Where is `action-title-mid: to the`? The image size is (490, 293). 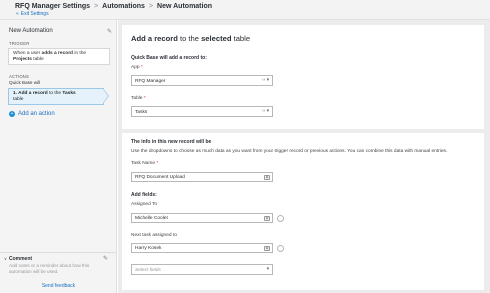
action-title-mid: to the is located at coordinates (189, 38).